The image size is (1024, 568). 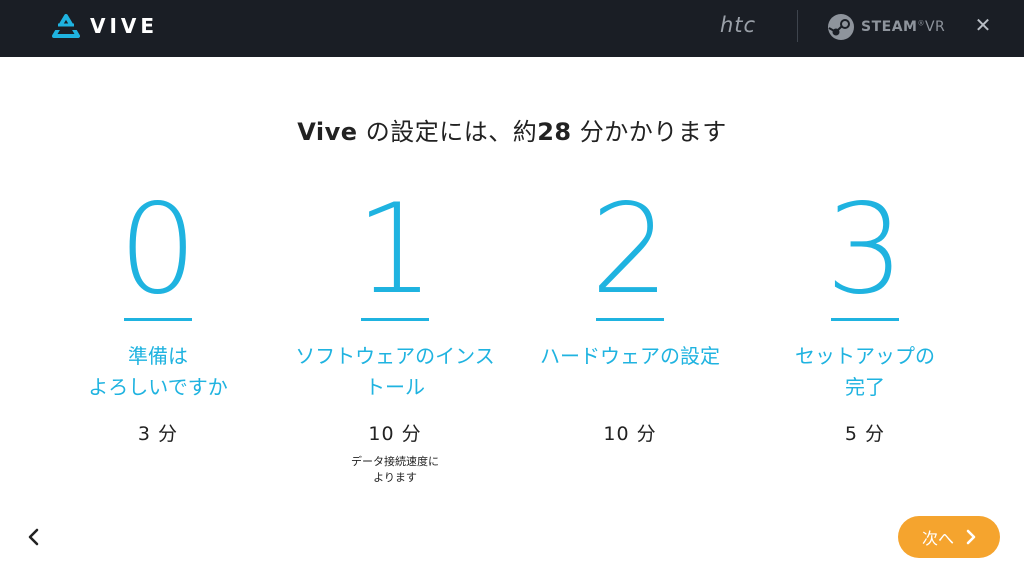 I want to click on top-bar: VIVE htc STEAM®VR ✕, so click(x=512, y=28).